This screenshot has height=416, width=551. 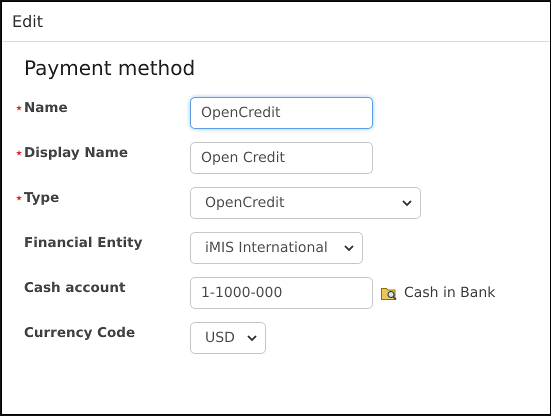 What do you see at coordinates (75, 288) in the screenshot?
I see `field-label: Cash account` at bounding box center [75, 288].